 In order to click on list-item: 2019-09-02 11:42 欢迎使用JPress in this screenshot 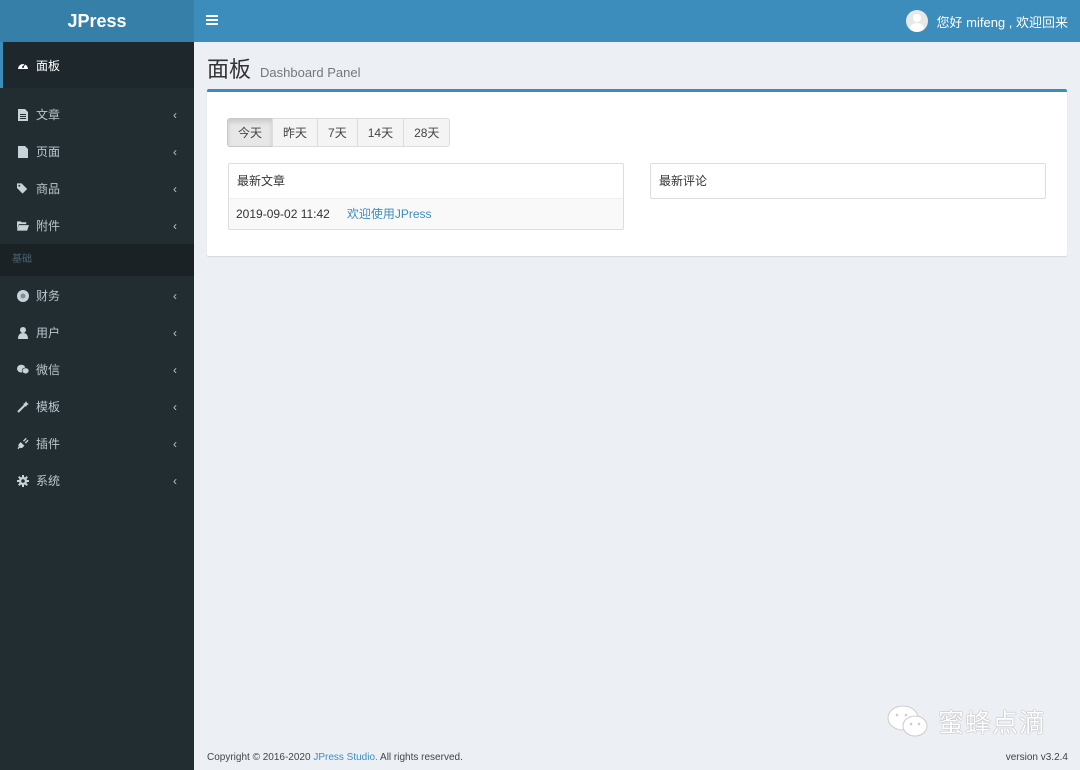, I will do `click(426, 213)`.